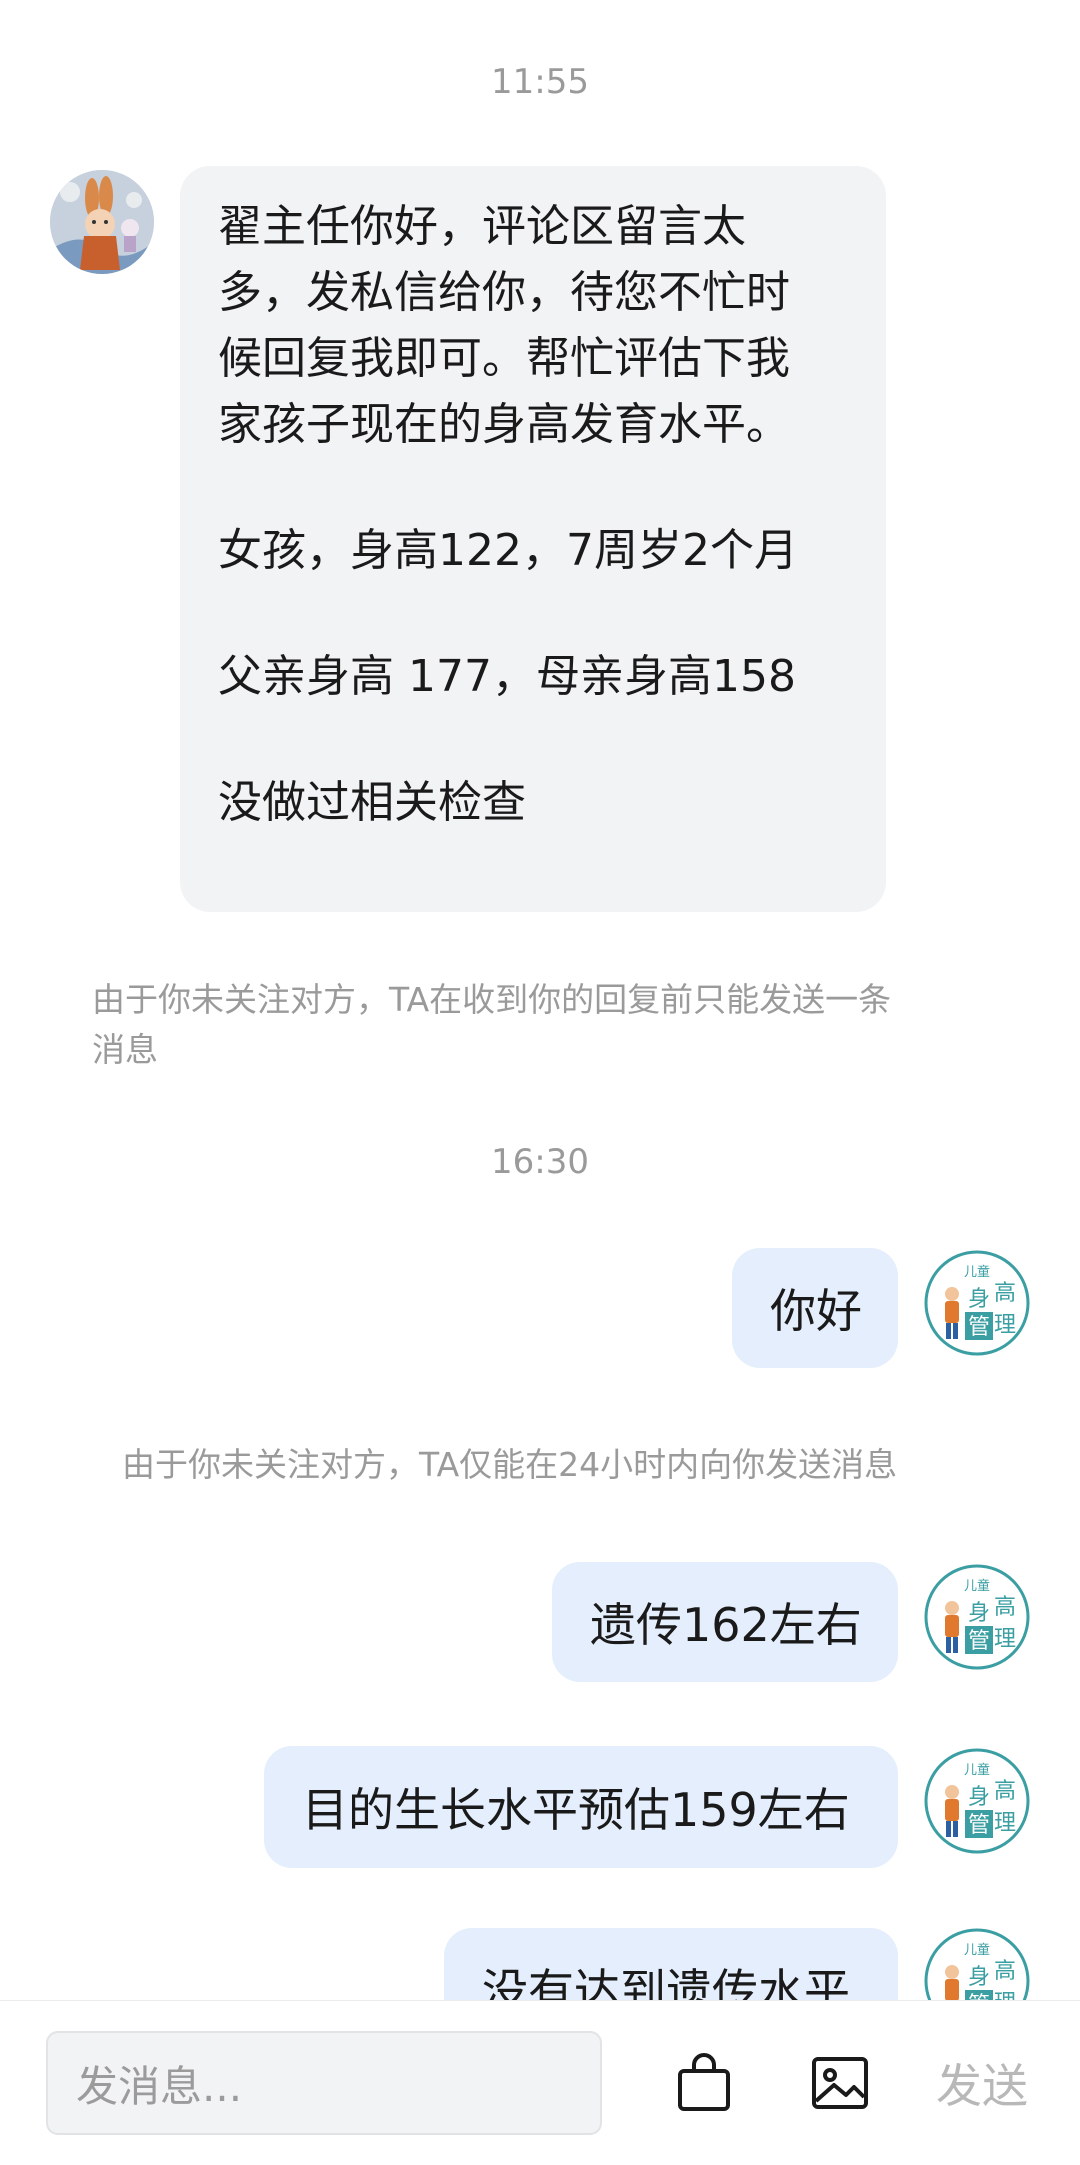 Image resolution: width=1080 pixels, height=2165 pixels. Describe the element at coordinates (816, 1311) in the screenshot. I see `message-text: 你好` at that location.